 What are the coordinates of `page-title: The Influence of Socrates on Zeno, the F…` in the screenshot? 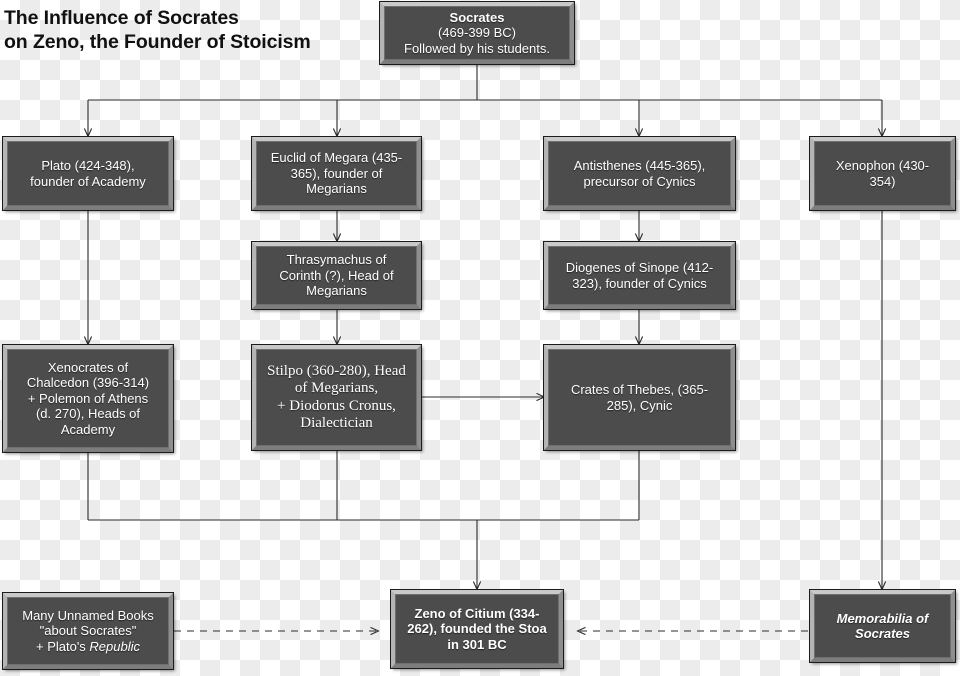 It's located at (184, 30).